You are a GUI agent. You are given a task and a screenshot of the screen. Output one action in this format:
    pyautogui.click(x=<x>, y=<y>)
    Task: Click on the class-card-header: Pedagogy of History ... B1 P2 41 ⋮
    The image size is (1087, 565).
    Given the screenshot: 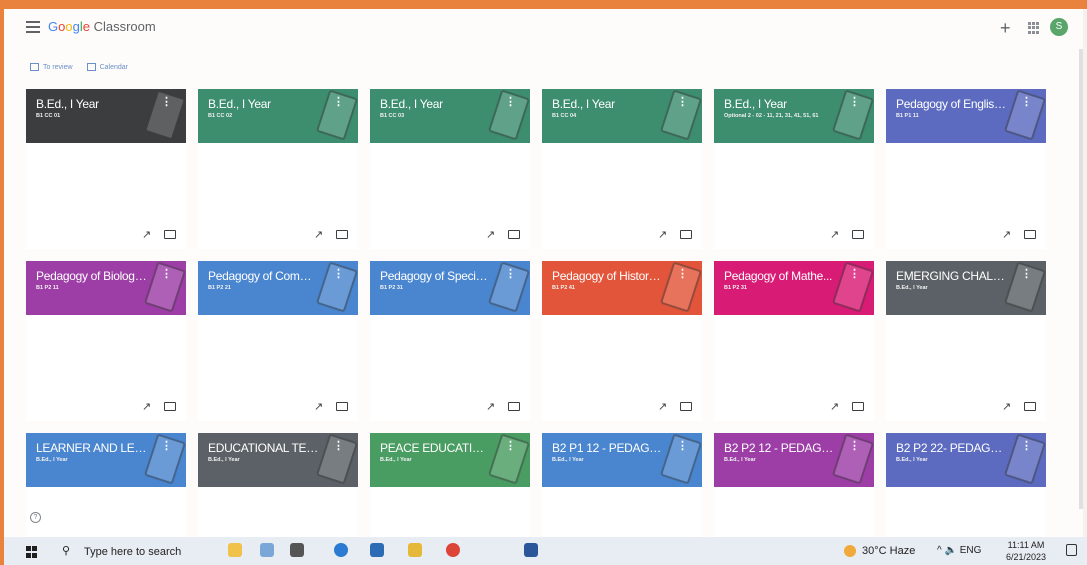 What is the action you would take?
    pyautogui.click(x=622, y=288)
    